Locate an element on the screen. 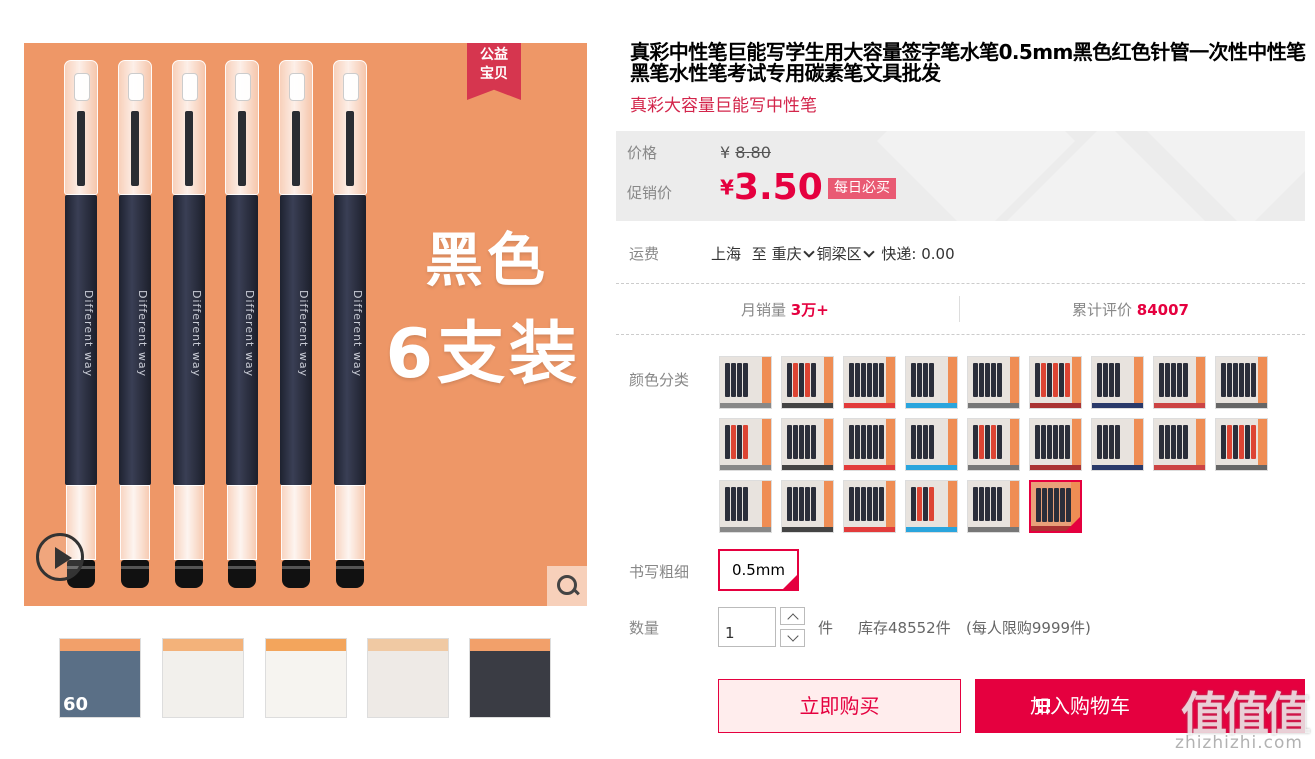  price-label: 价格 is located at coordinates (642, 153).